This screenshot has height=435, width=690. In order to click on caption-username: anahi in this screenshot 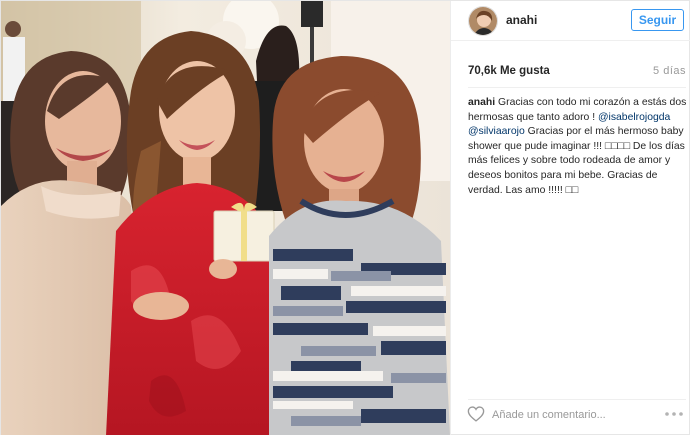, I will do `click(481, 102)`.